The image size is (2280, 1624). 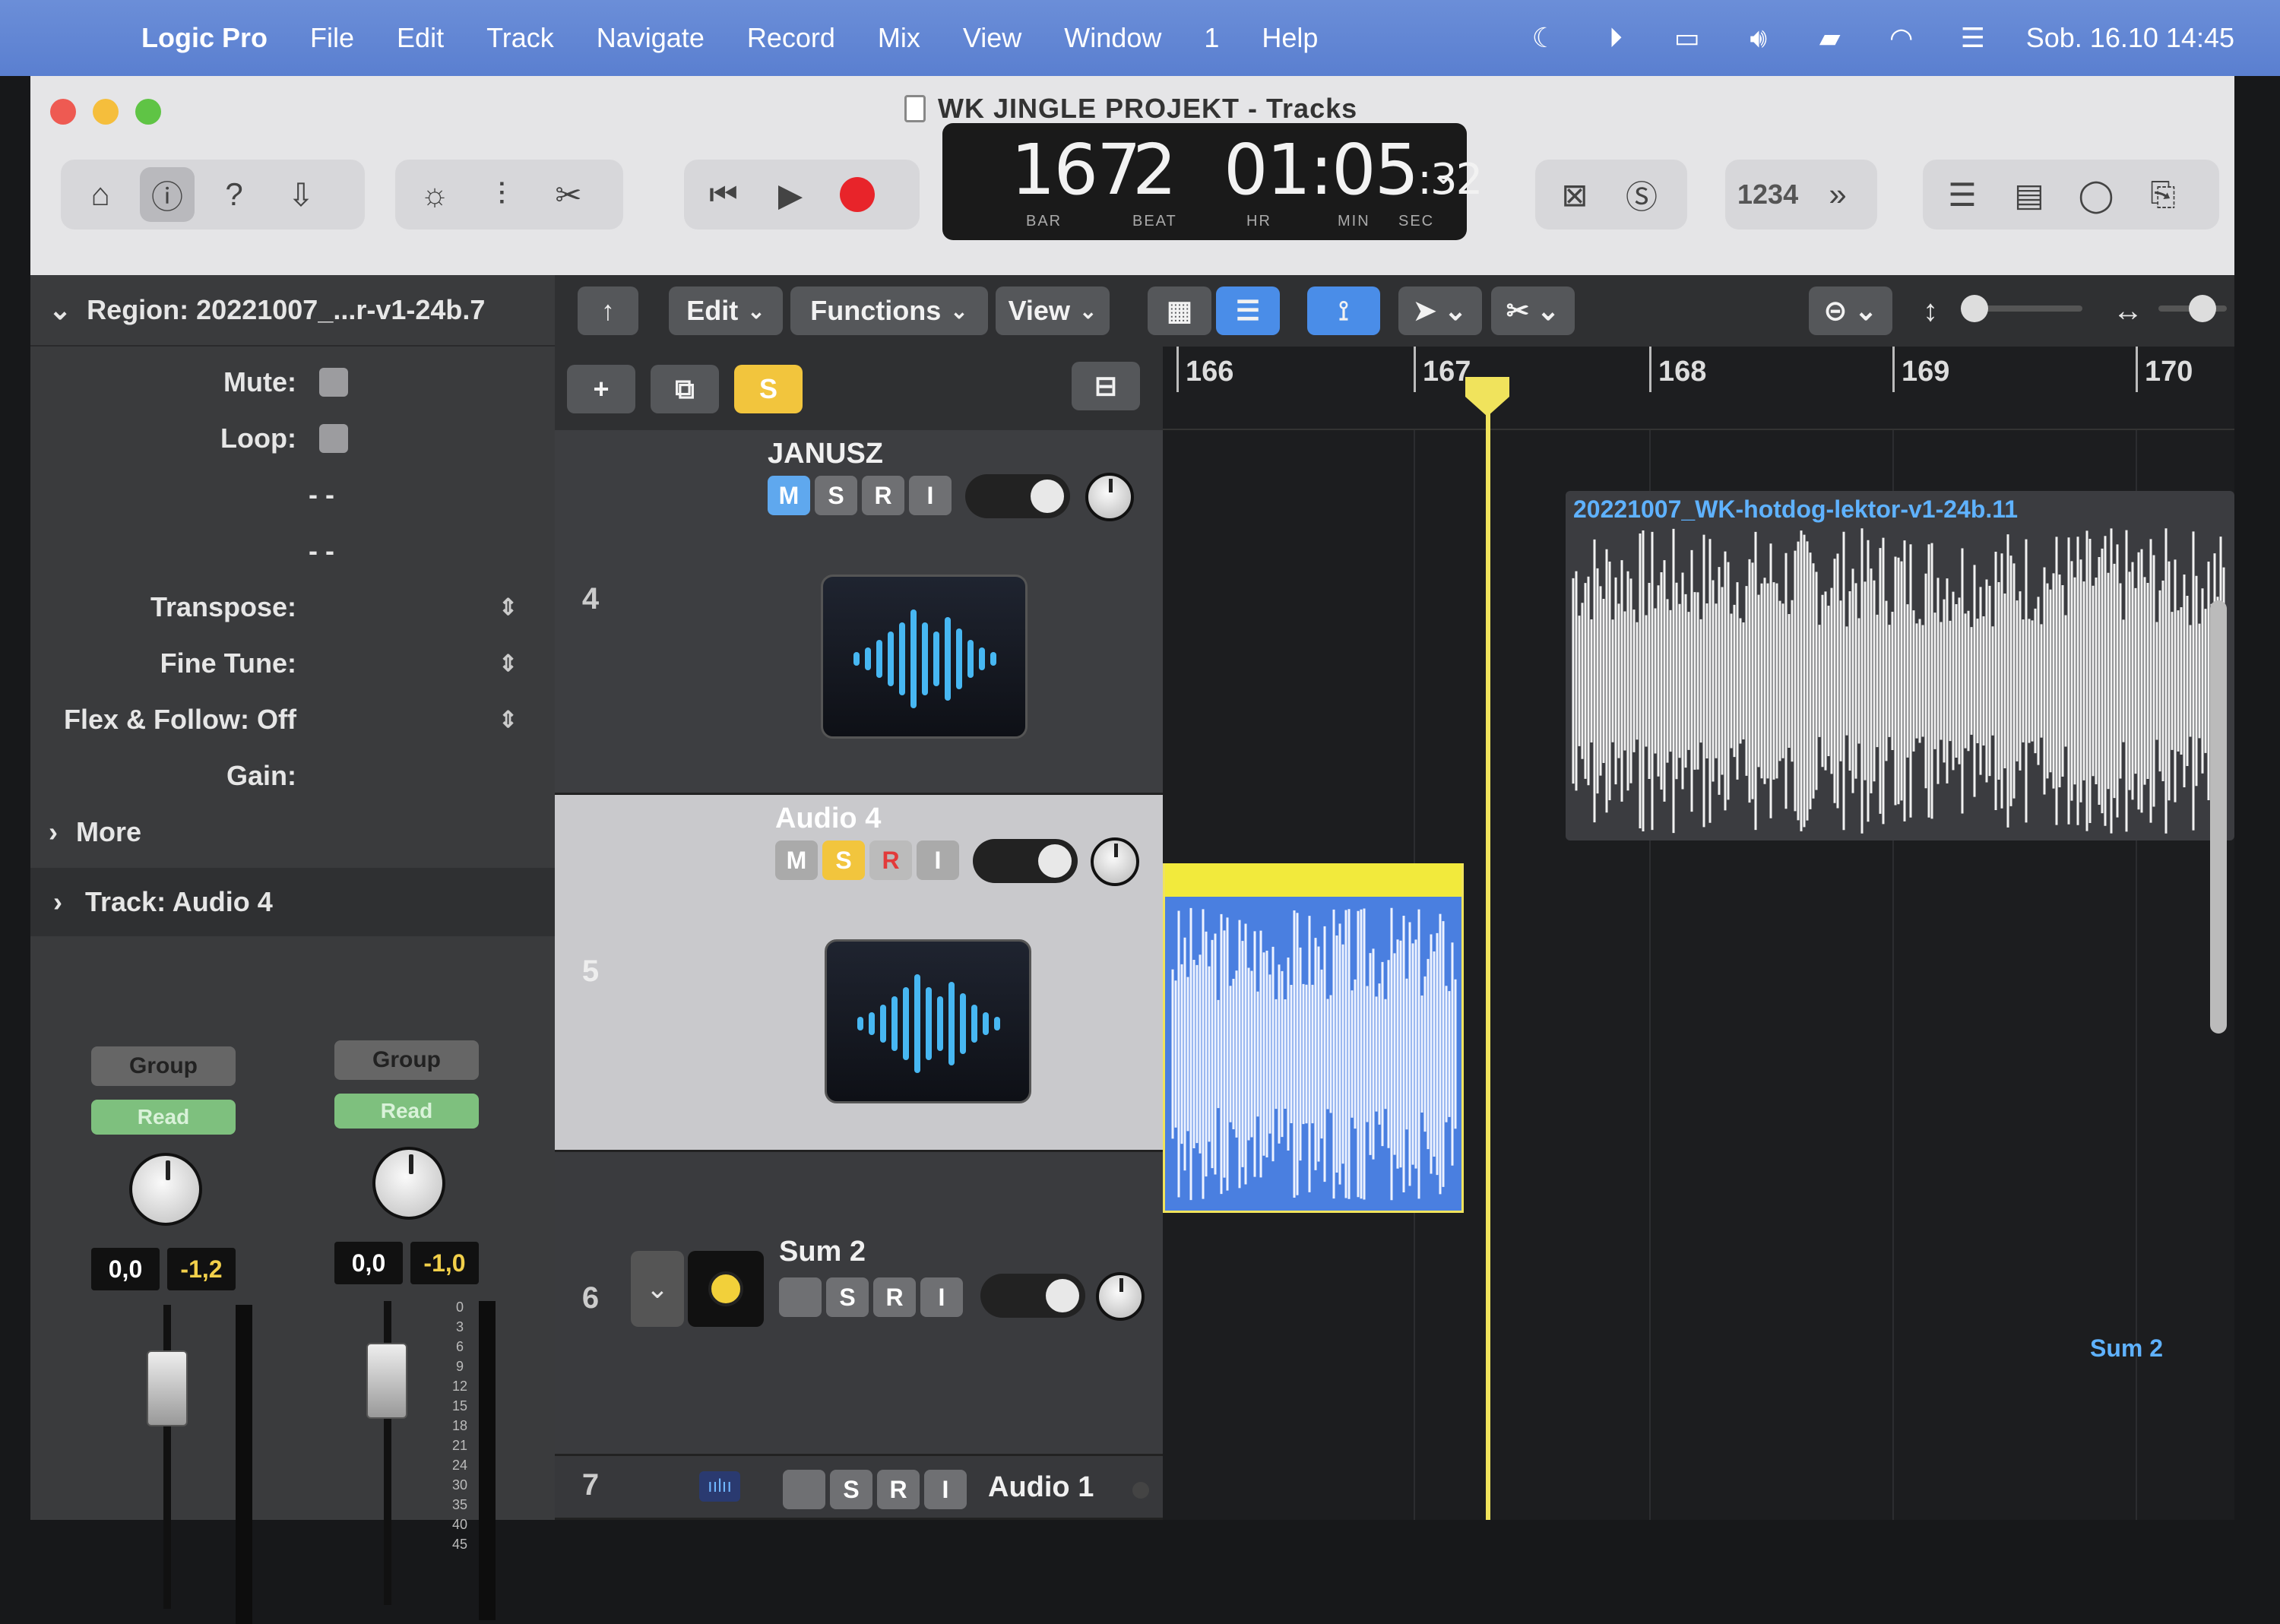 I want to click on menu-help: Help, so click(x=1290, y=38).